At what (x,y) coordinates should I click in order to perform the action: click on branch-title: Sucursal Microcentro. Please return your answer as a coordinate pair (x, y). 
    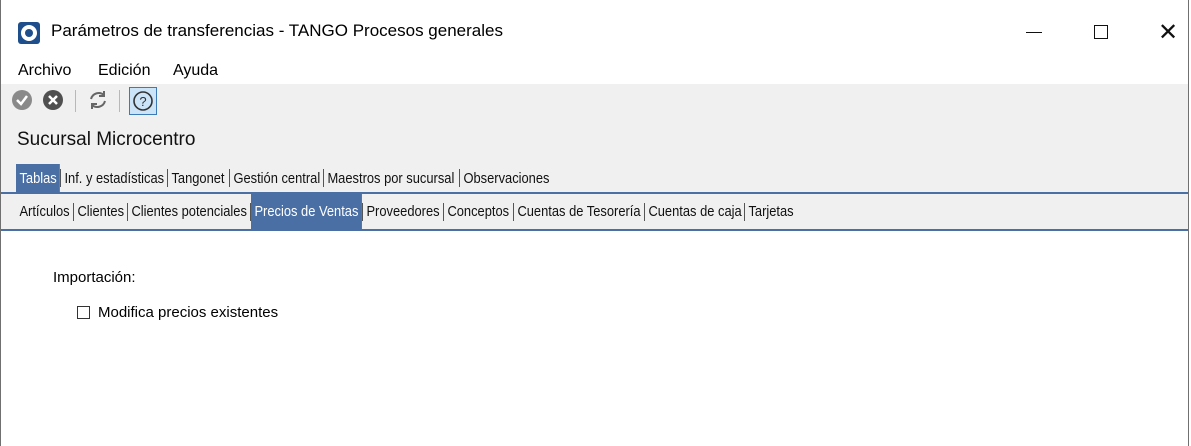
    Looking at the image, I should click on (106, 139).